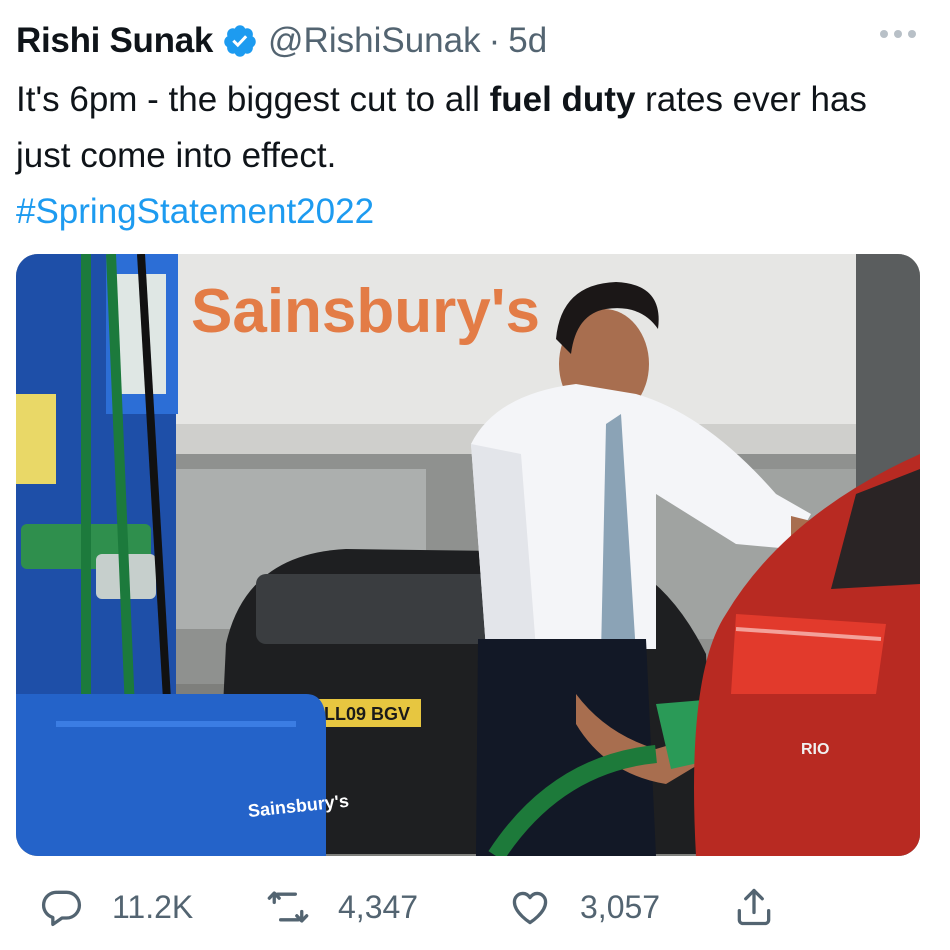  I want to click on like-button: 3,057, so click(584, 907).